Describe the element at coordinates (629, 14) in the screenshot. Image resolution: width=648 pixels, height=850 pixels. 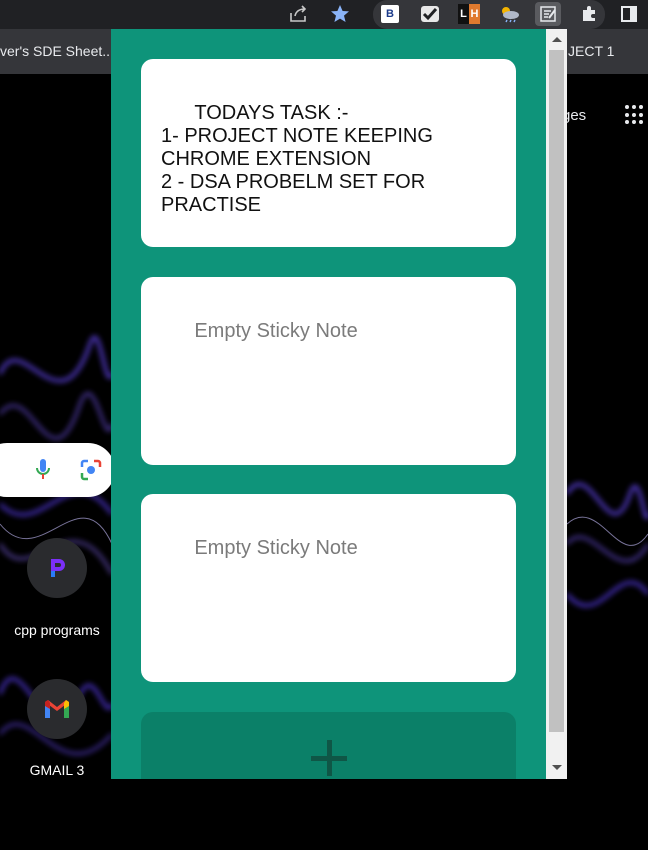
I see `side-panel-icon` at that location.